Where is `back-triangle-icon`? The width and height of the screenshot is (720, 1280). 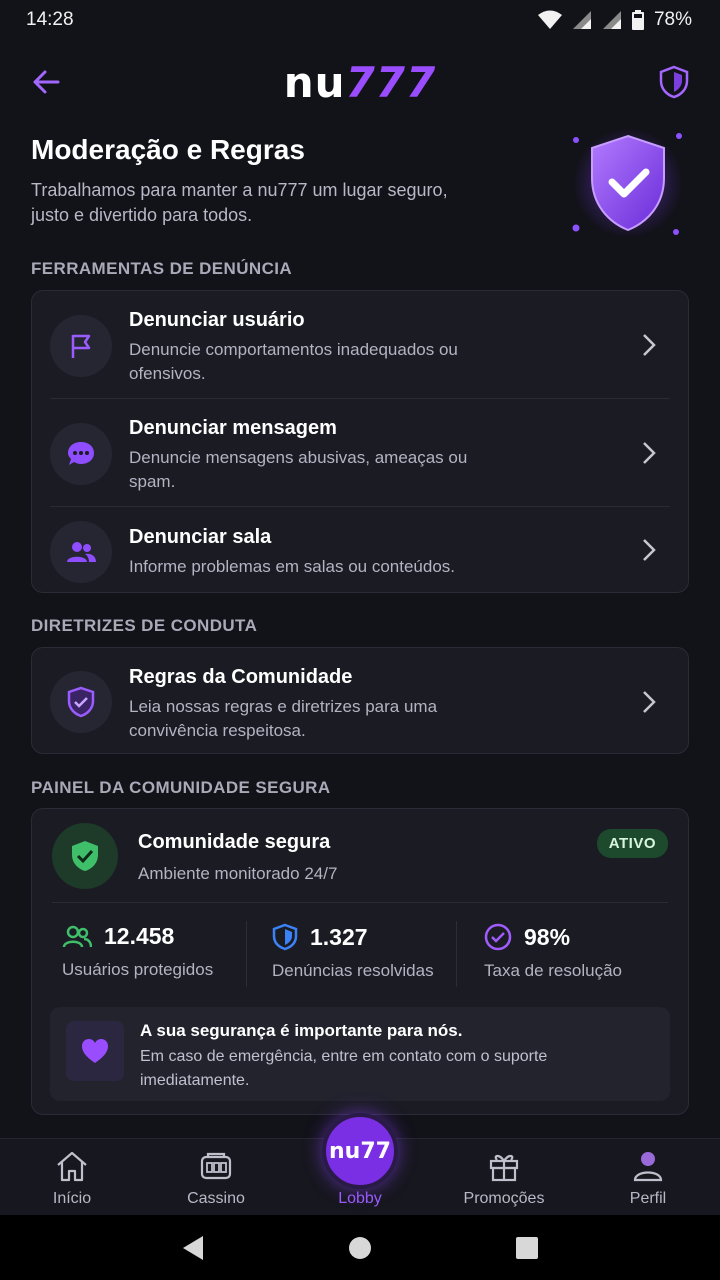
back-triangle-icon is located at coordinates (193, 1248).